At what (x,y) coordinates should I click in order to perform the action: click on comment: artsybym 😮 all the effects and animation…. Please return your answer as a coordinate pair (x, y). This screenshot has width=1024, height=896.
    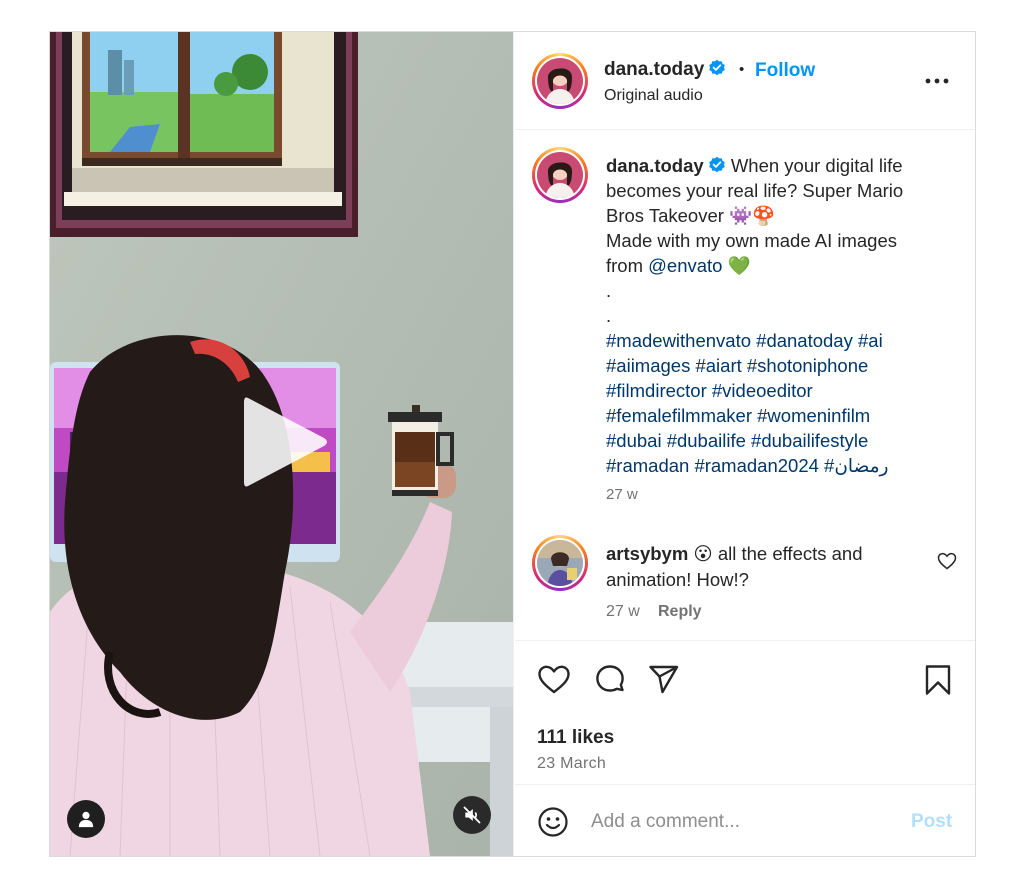
    Looking at the image, I should click on (756, 567).